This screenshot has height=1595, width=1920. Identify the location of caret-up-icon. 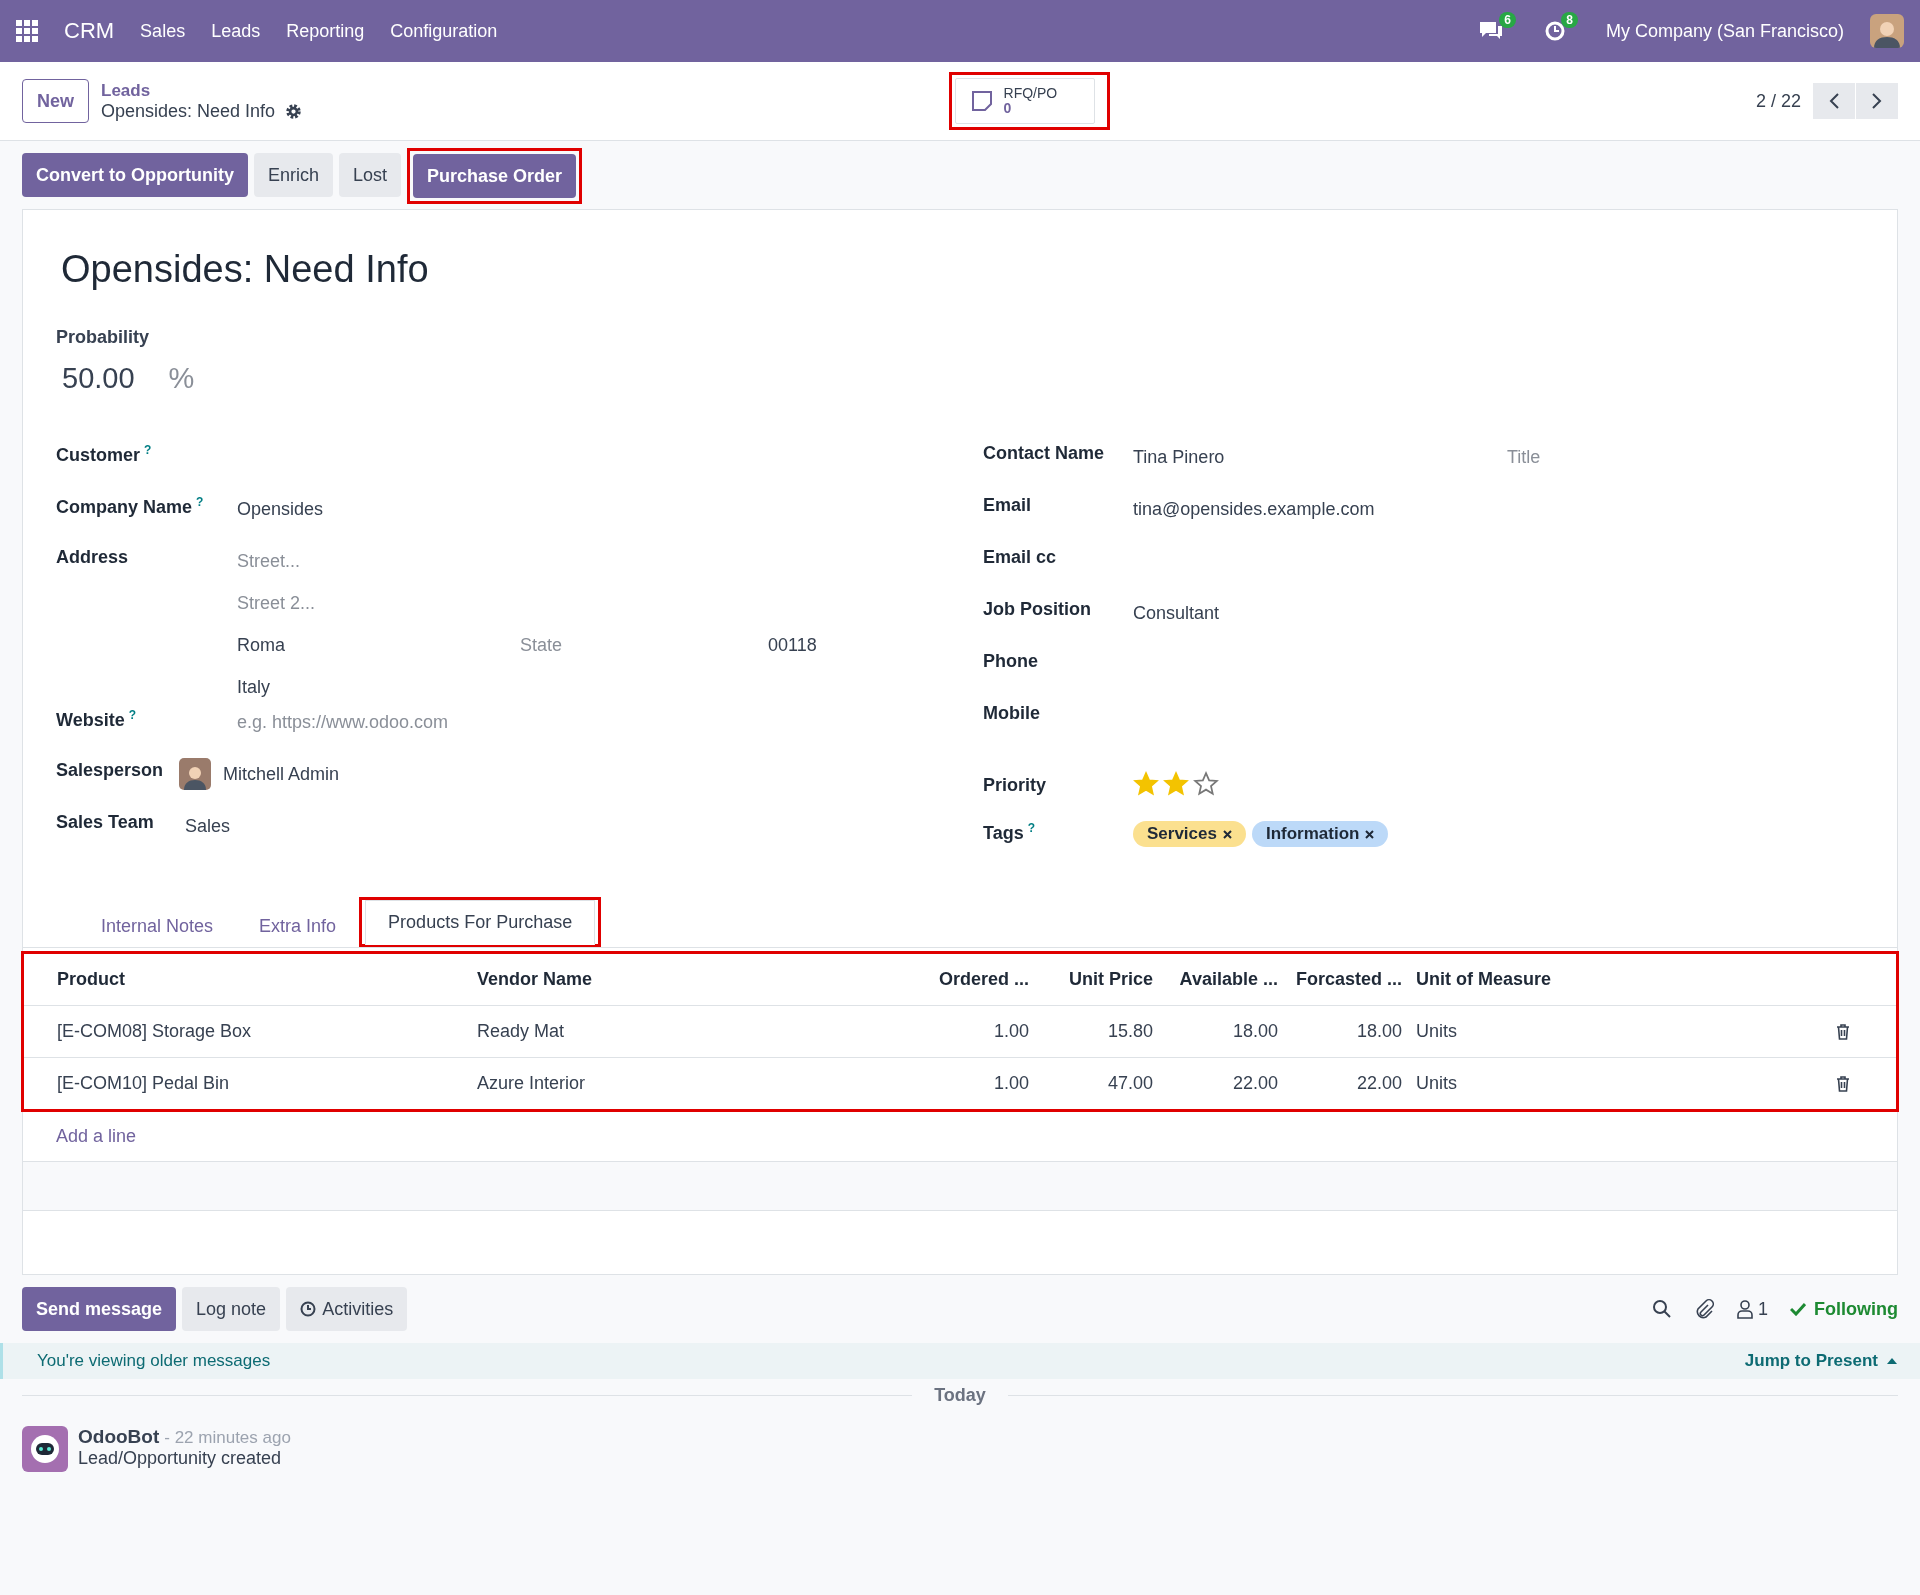
(1892, 1361).